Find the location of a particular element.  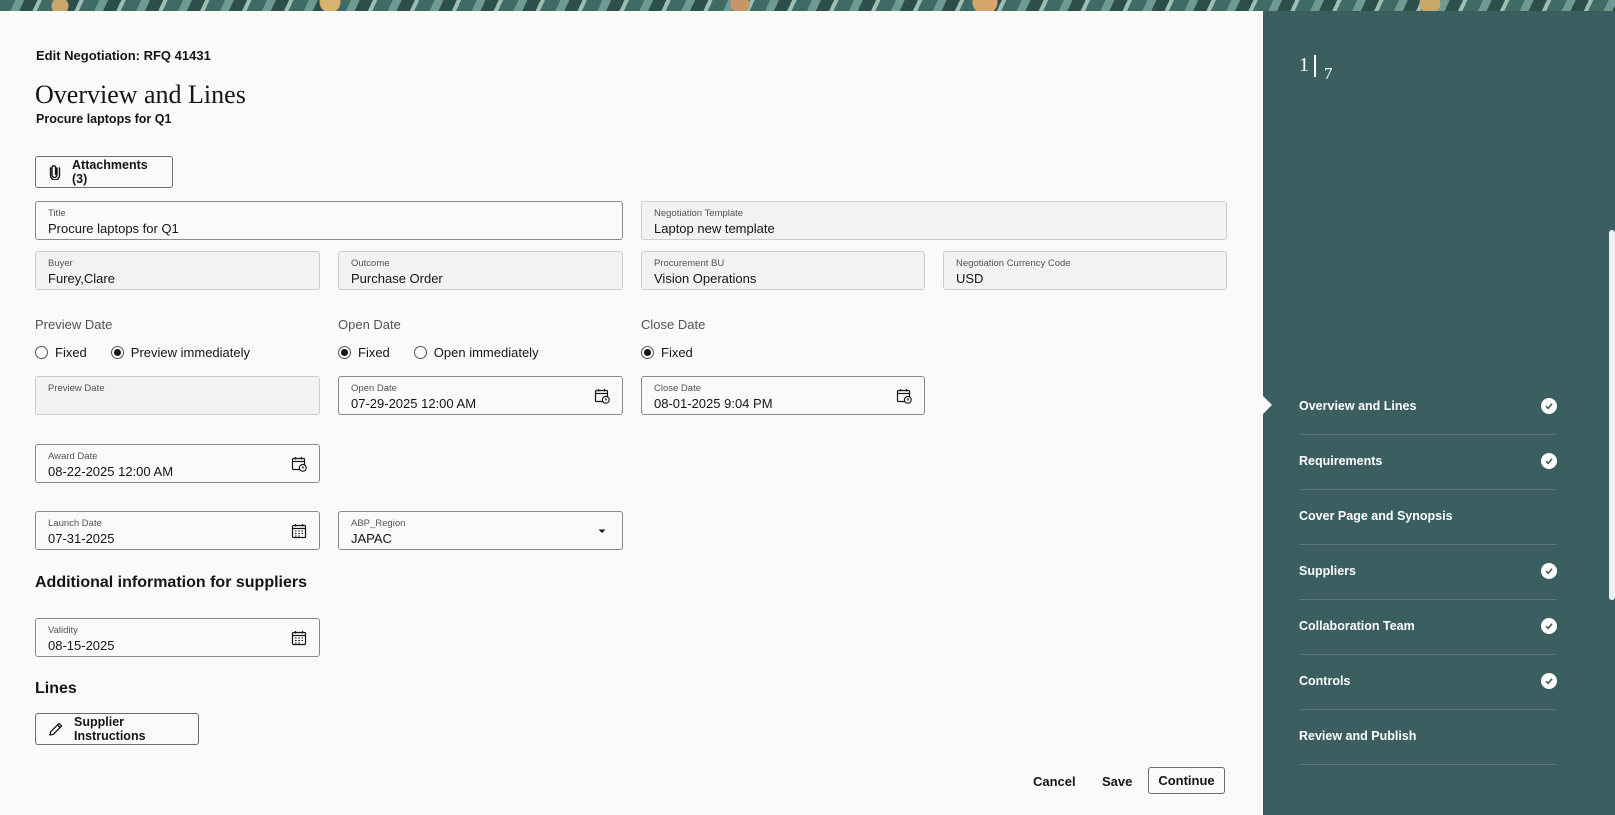

step-label: Collaboration Team is located at coordinates (1357, 626).